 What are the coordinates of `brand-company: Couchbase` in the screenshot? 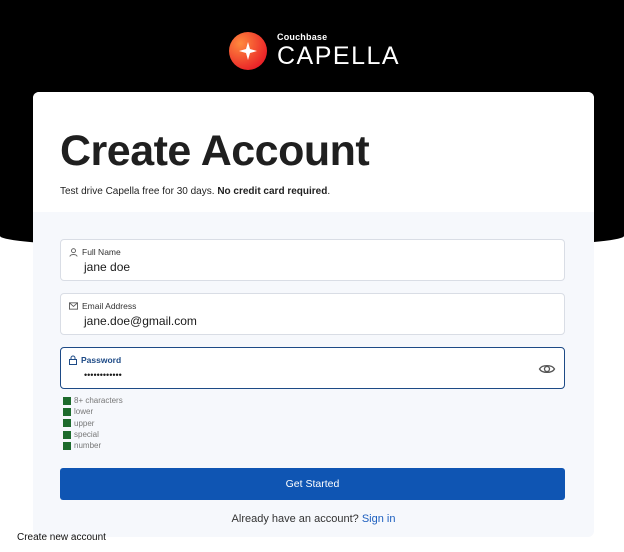 It's located at (302, 37).